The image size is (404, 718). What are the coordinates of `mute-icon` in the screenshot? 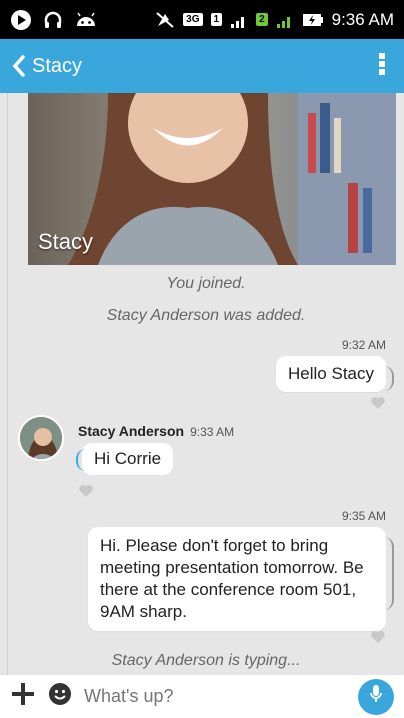 It's located at (165, 20).